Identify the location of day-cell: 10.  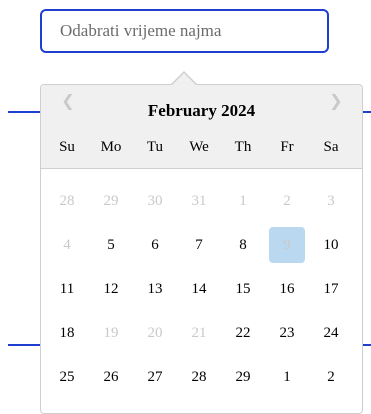
(331, 245).